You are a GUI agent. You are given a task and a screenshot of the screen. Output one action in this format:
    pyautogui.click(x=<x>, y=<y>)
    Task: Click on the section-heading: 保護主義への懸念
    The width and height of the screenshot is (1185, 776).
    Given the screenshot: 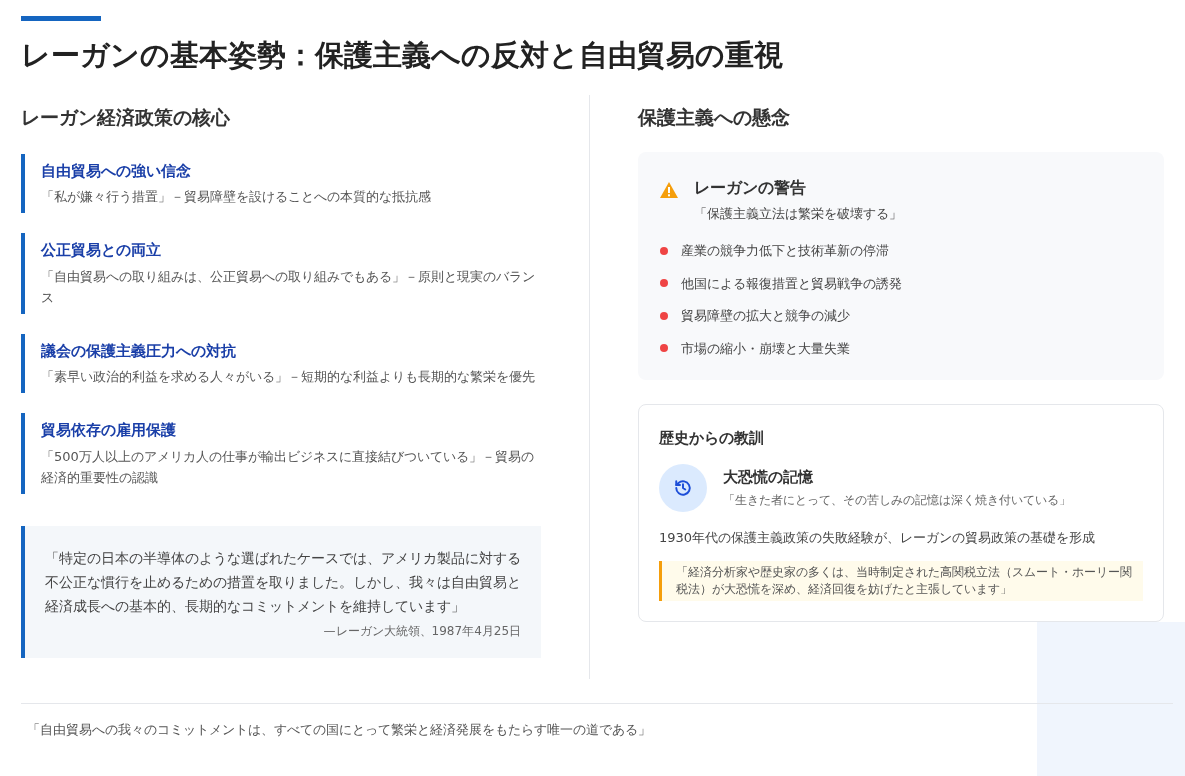 What is the action you would take?
    pyautogui.click(x=715, y=117)
    